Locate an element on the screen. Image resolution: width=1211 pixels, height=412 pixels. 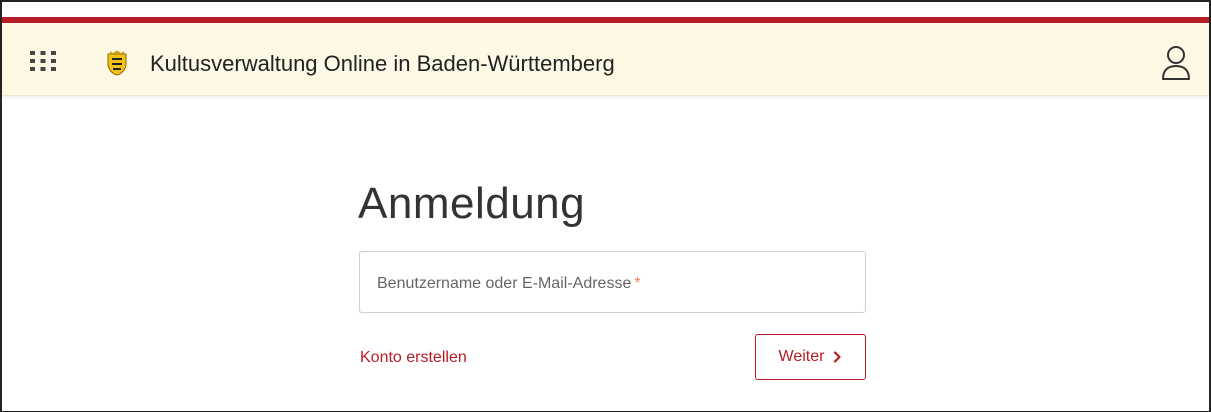
coat-of-arms-icon is located at coordinates (117, 63).